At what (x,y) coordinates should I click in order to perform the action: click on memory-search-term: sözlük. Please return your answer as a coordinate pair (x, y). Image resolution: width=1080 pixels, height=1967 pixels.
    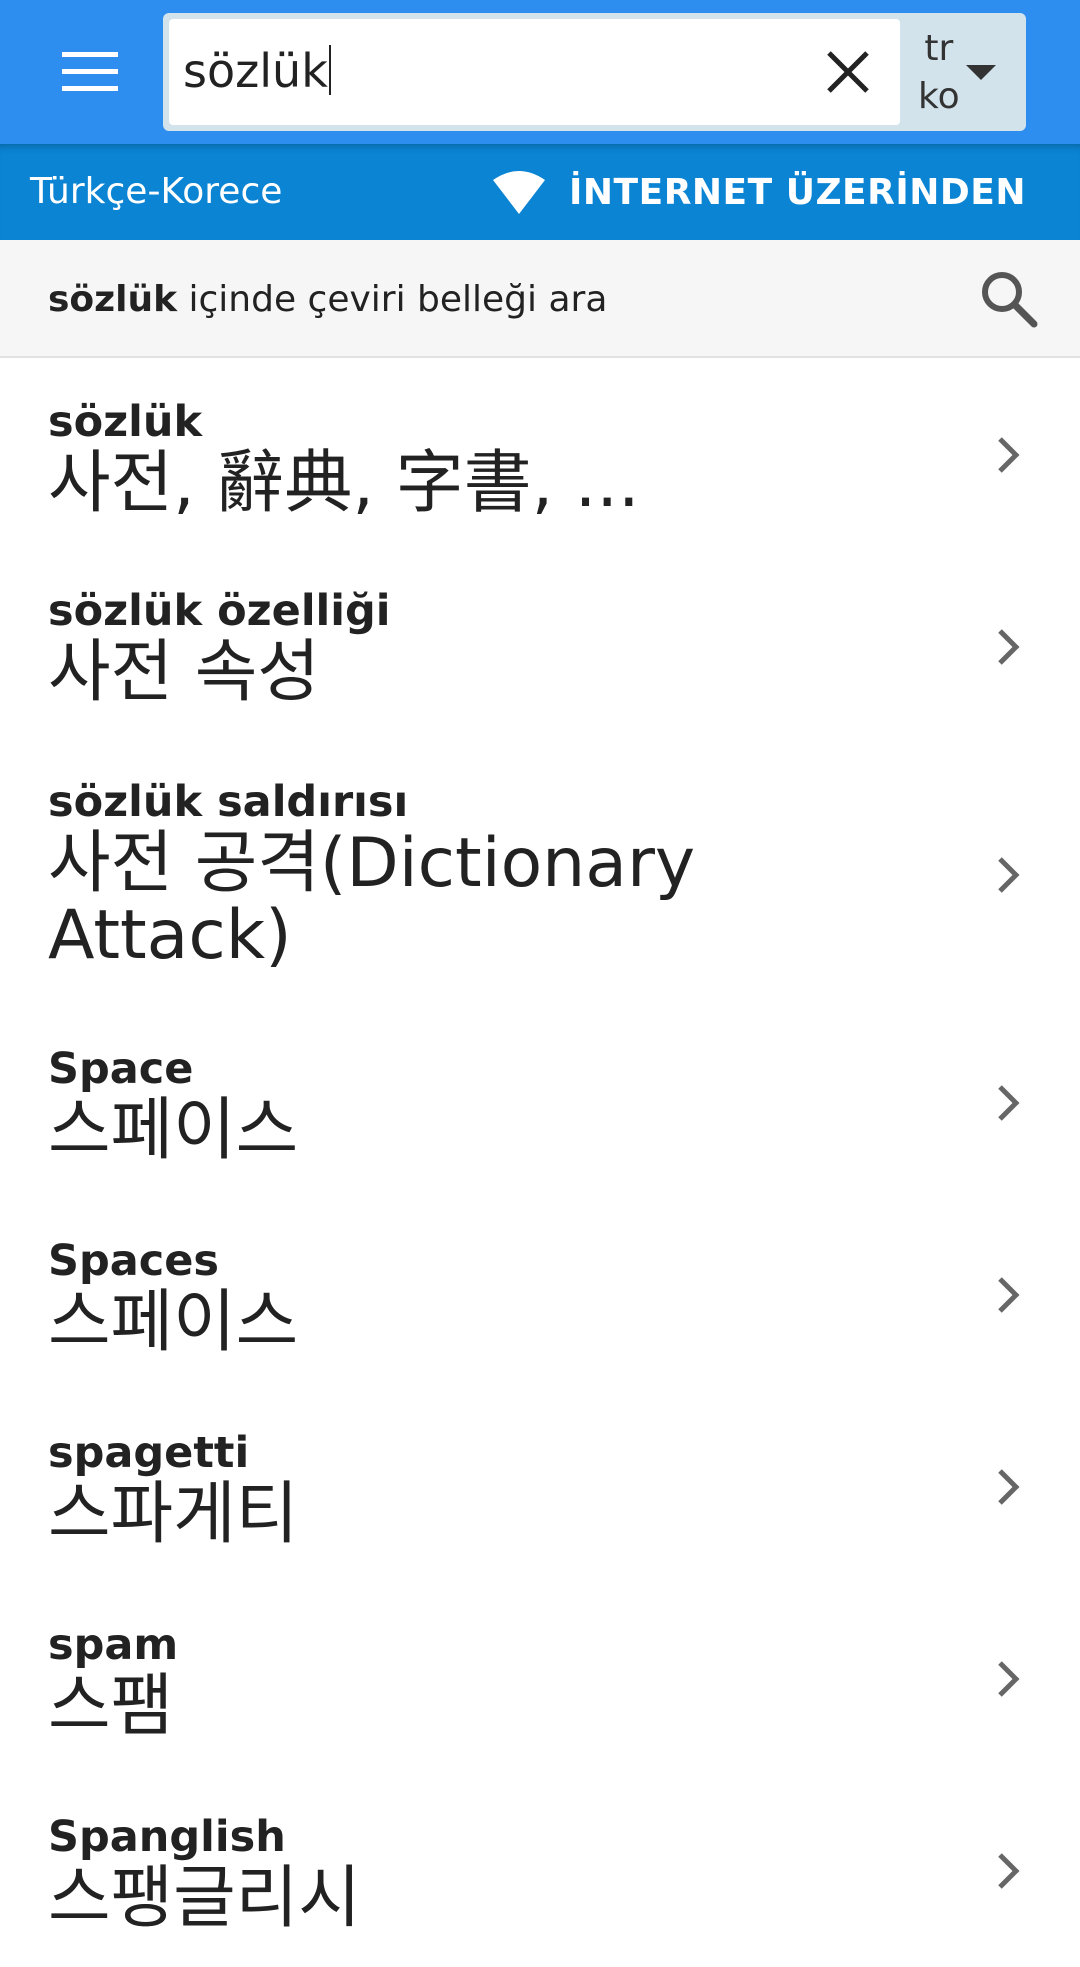
    Looking at the image, I should click on (113, 299).